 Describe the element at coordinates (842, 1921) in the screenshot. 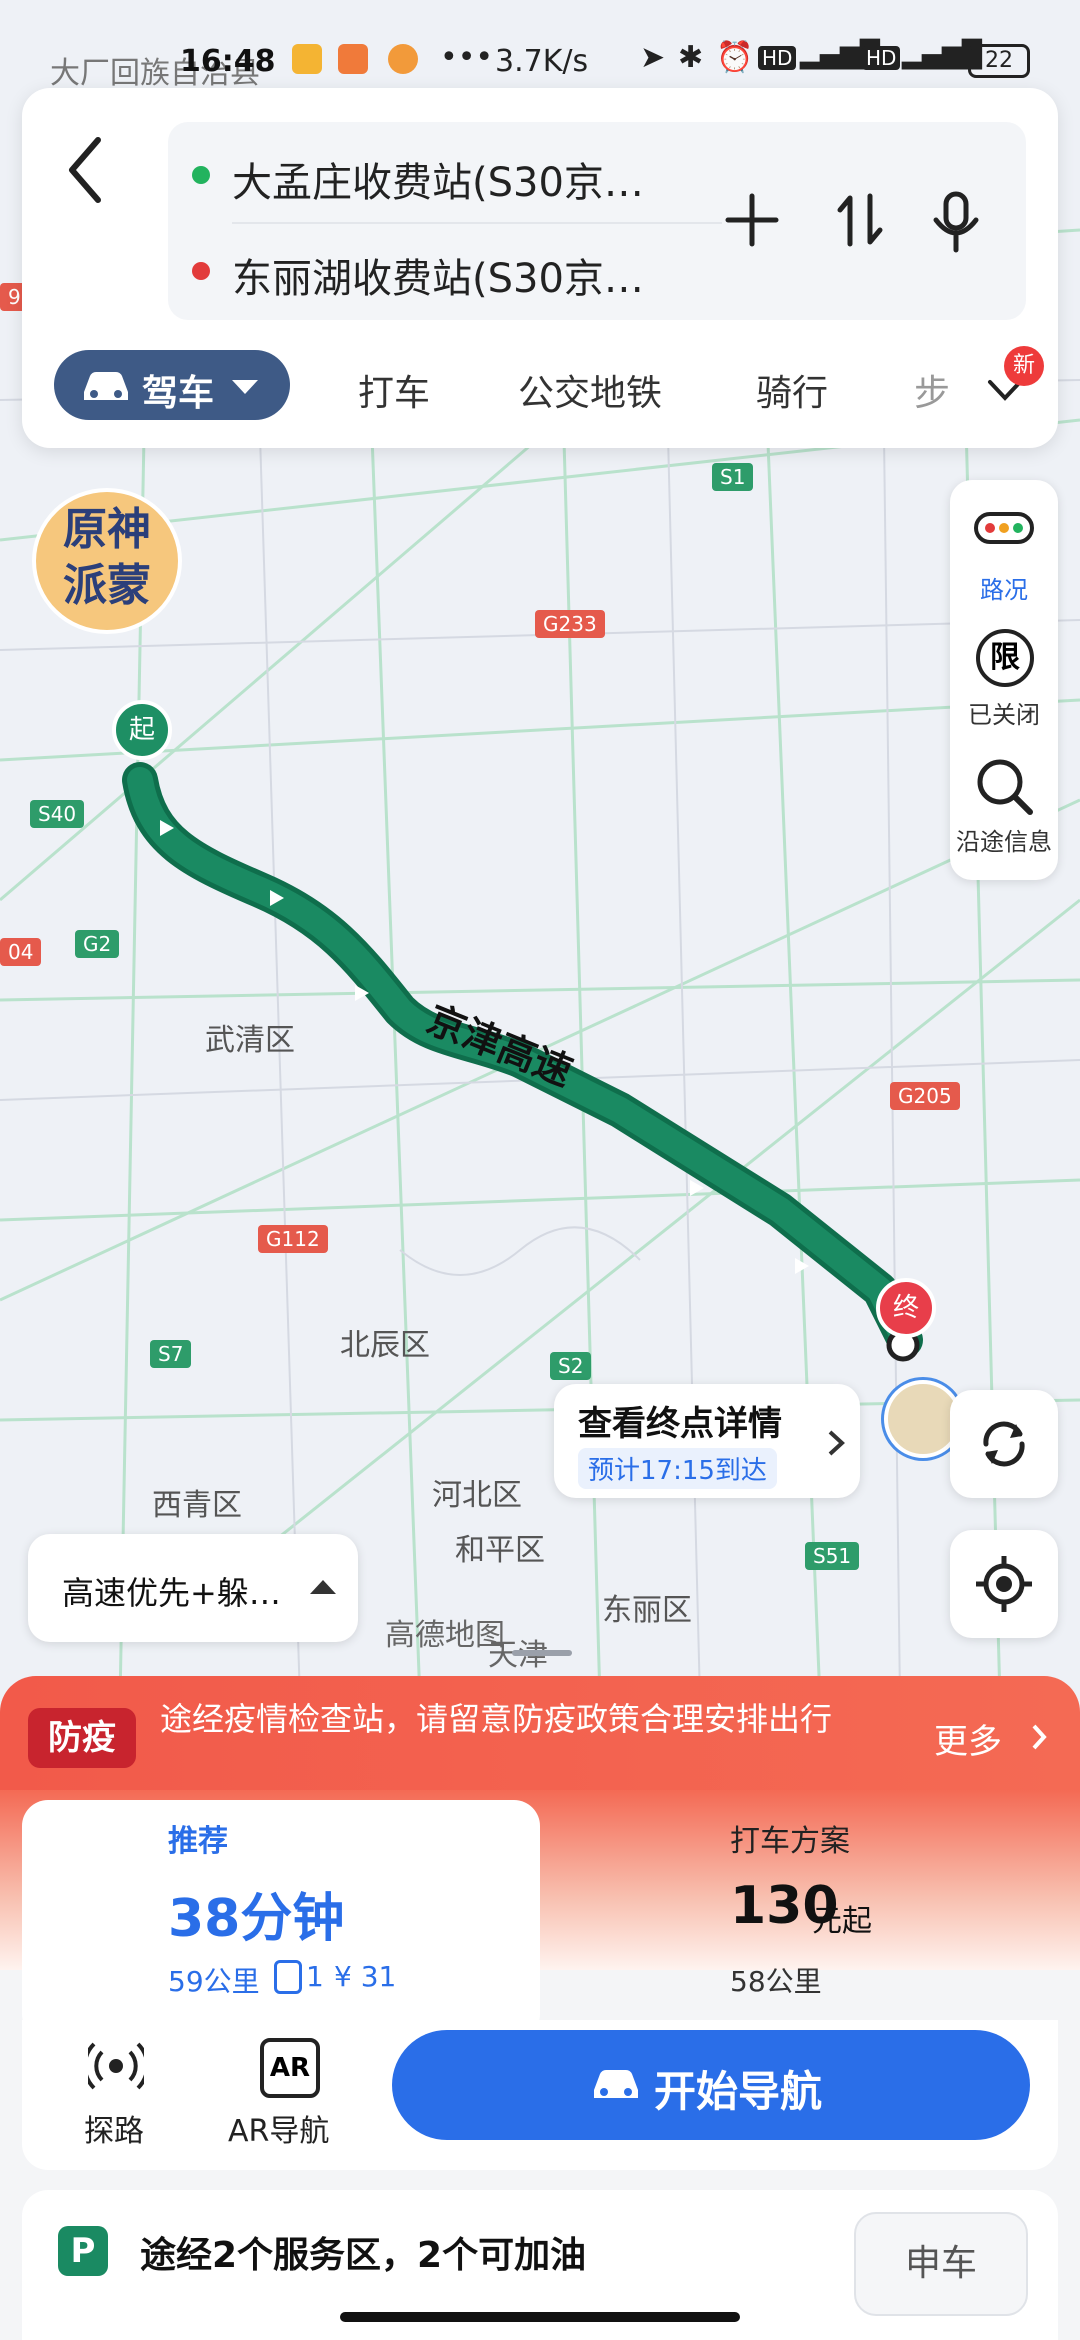

I see `plan-taxi-unit: 元起` at that location.